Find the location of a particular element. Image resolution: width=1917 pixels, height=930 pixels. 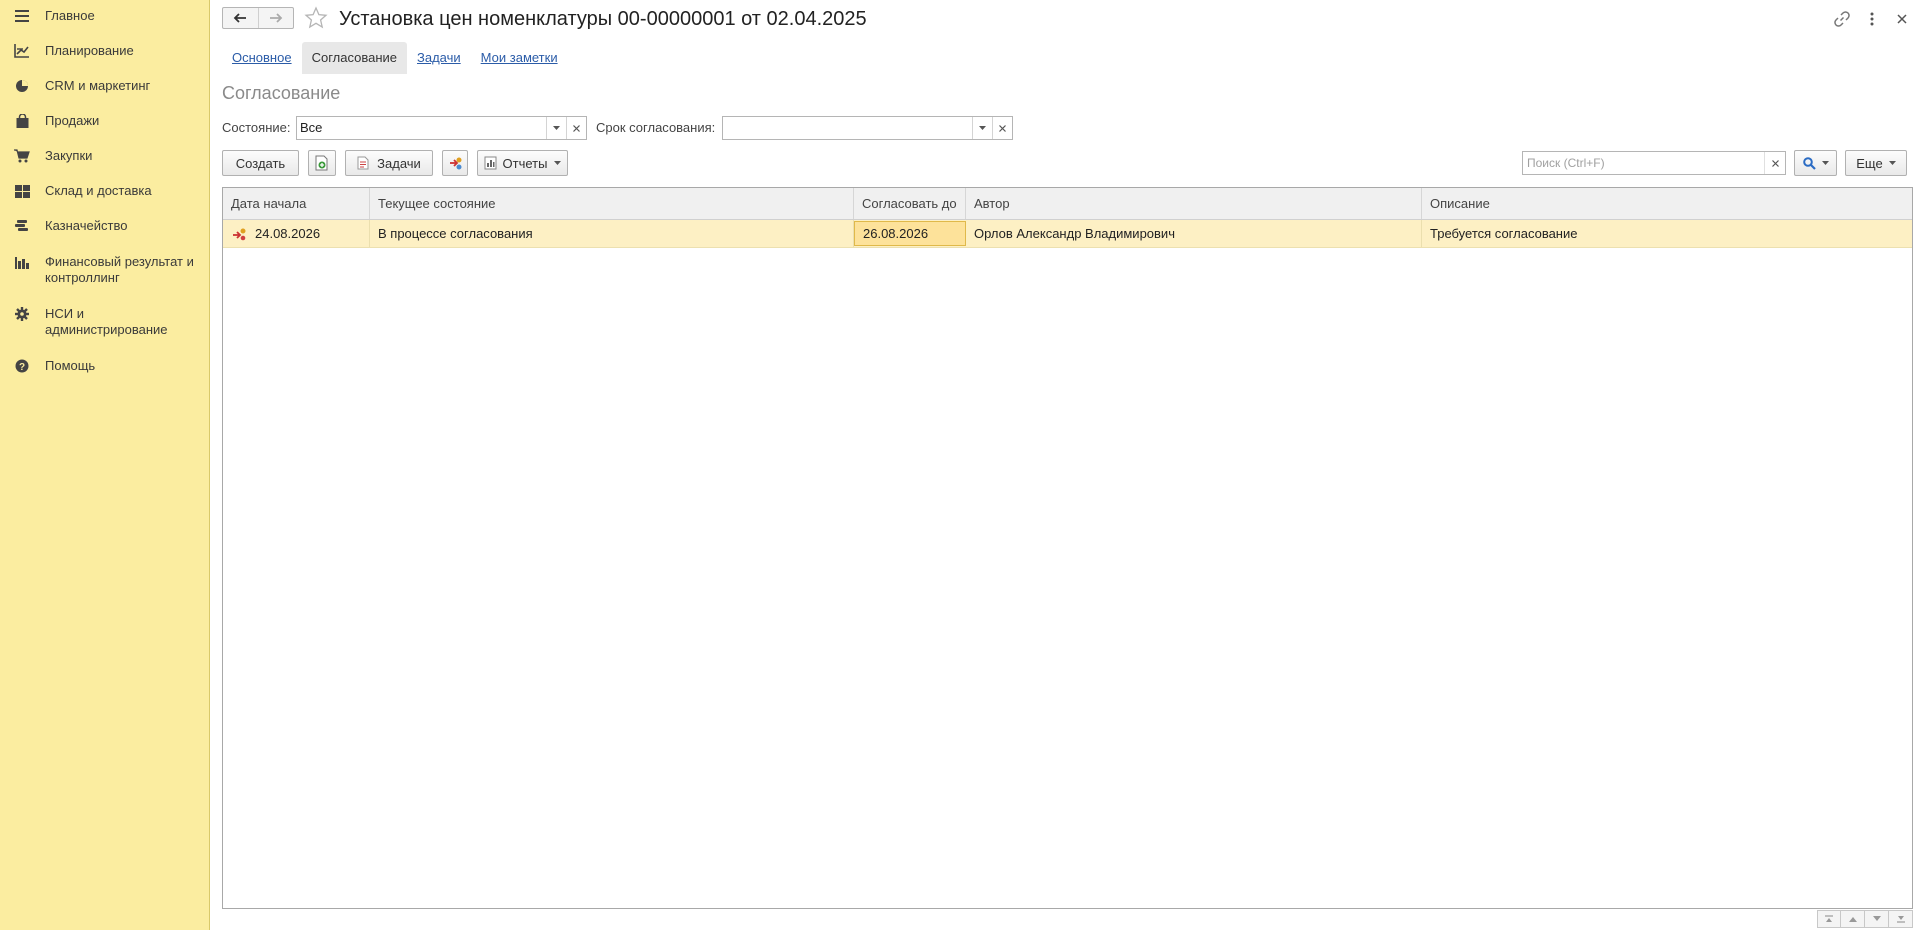

column-header-state: Текущее состояние is located at coordinates (612, 203).